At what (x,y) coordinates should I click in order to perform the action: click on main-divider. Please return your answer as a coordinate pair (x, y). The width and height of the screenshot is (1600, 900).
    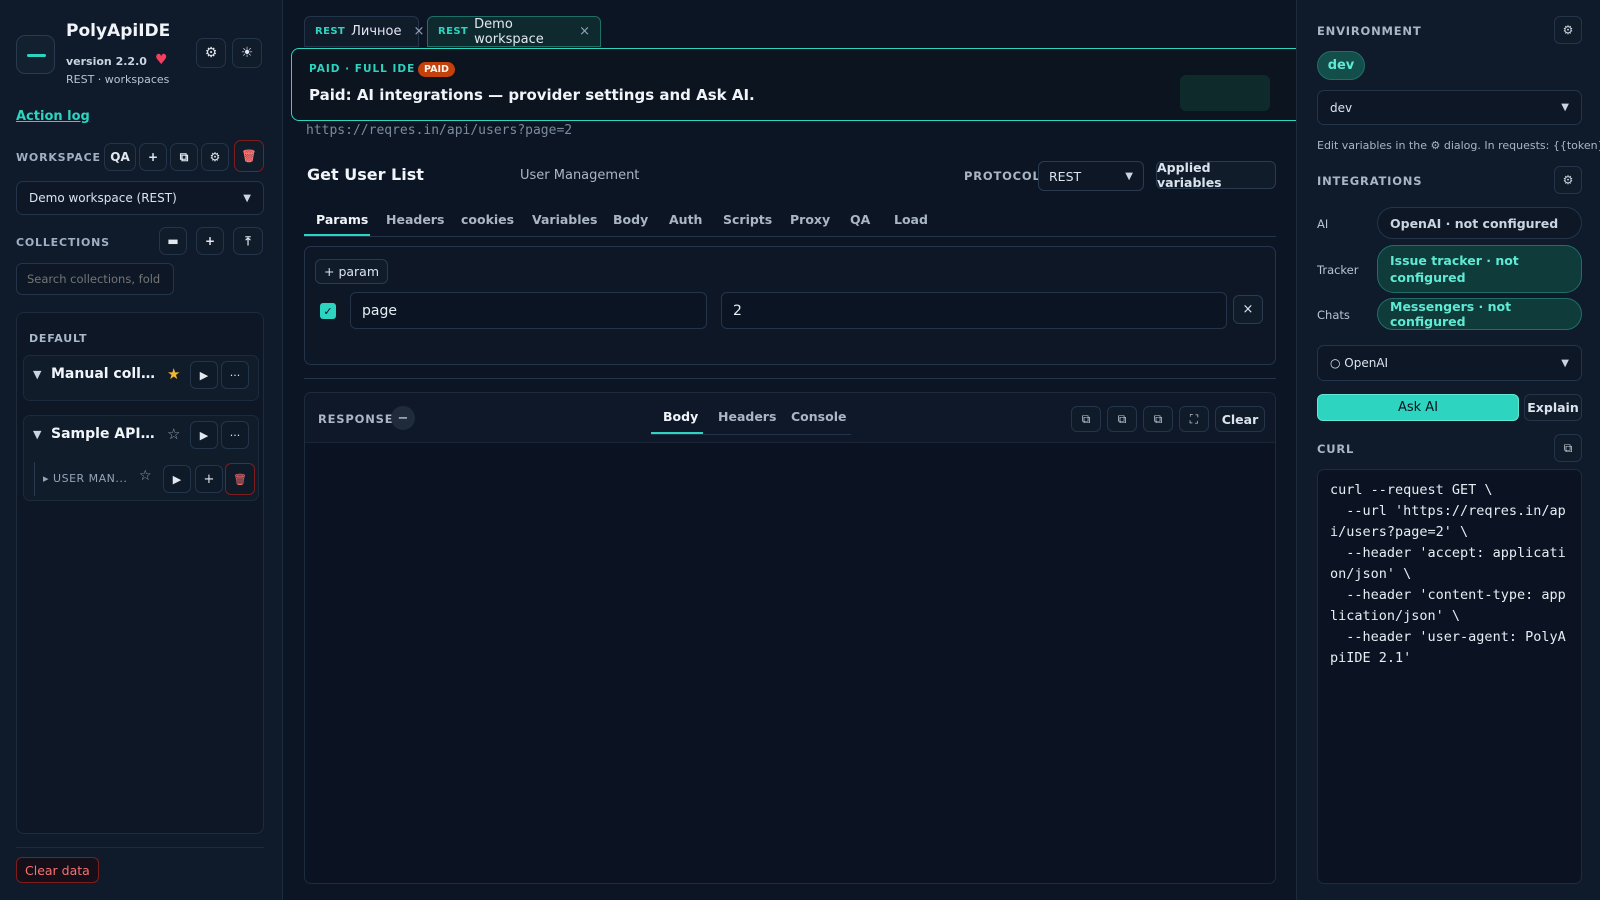
    Looking at the image, I should click on (790, 378).